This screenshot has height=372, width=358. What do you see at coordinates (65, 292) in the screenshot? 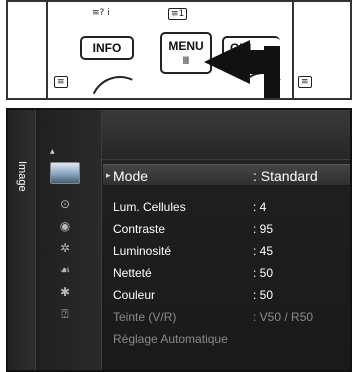
I see `application-icon: ✱` at bounding box center [65, 292].